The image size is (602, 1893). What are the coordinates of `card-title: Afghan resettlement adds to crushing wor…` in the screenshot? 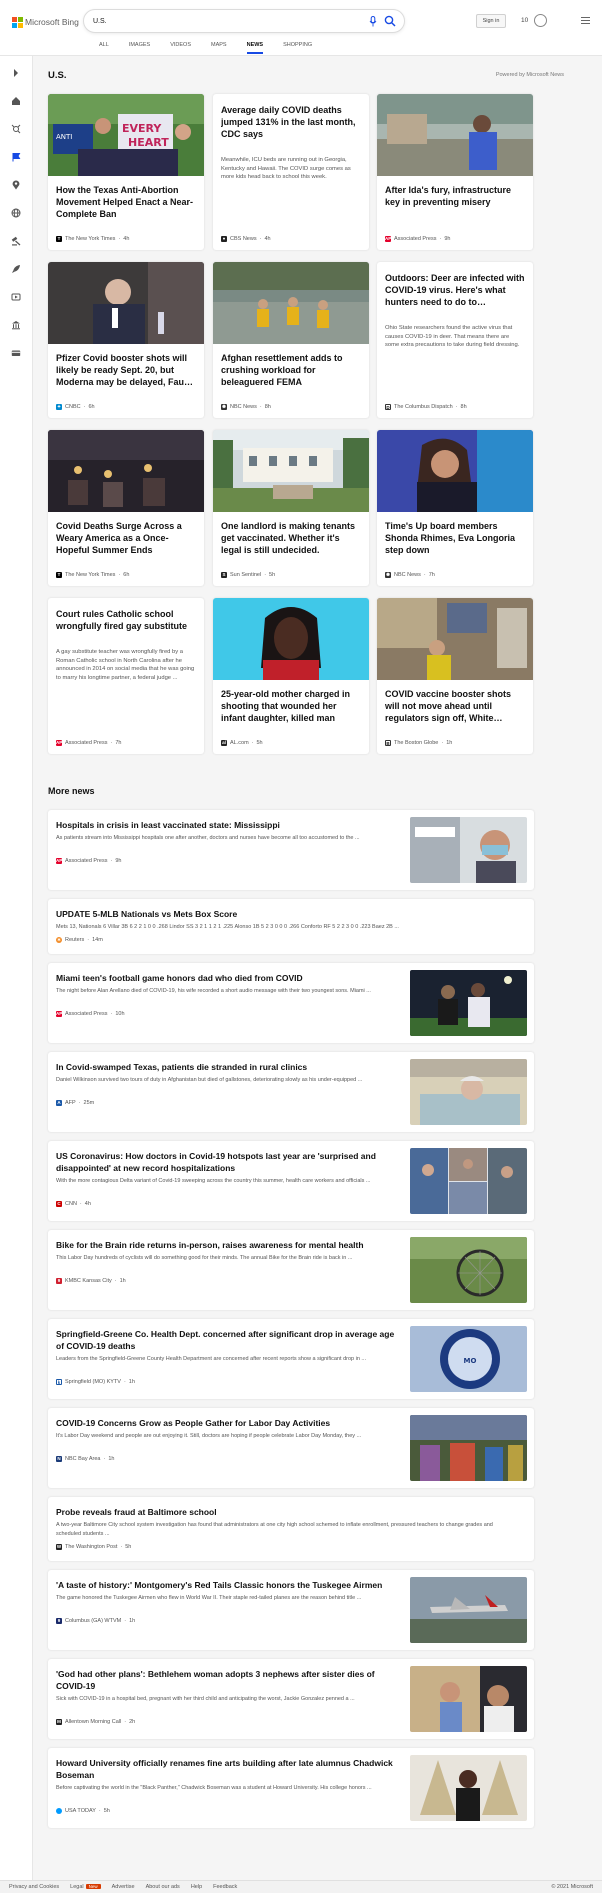 It's located at (291, 370).